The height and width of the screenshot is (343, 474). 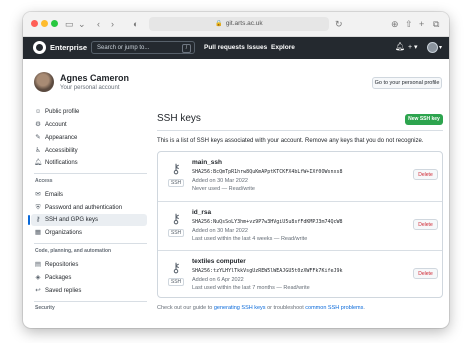 What do you see at coordinates (58, 232) in the screenshot?
I see `sidebar-item-organizations: ▦ Organizations` at bounding box center [58, 232].